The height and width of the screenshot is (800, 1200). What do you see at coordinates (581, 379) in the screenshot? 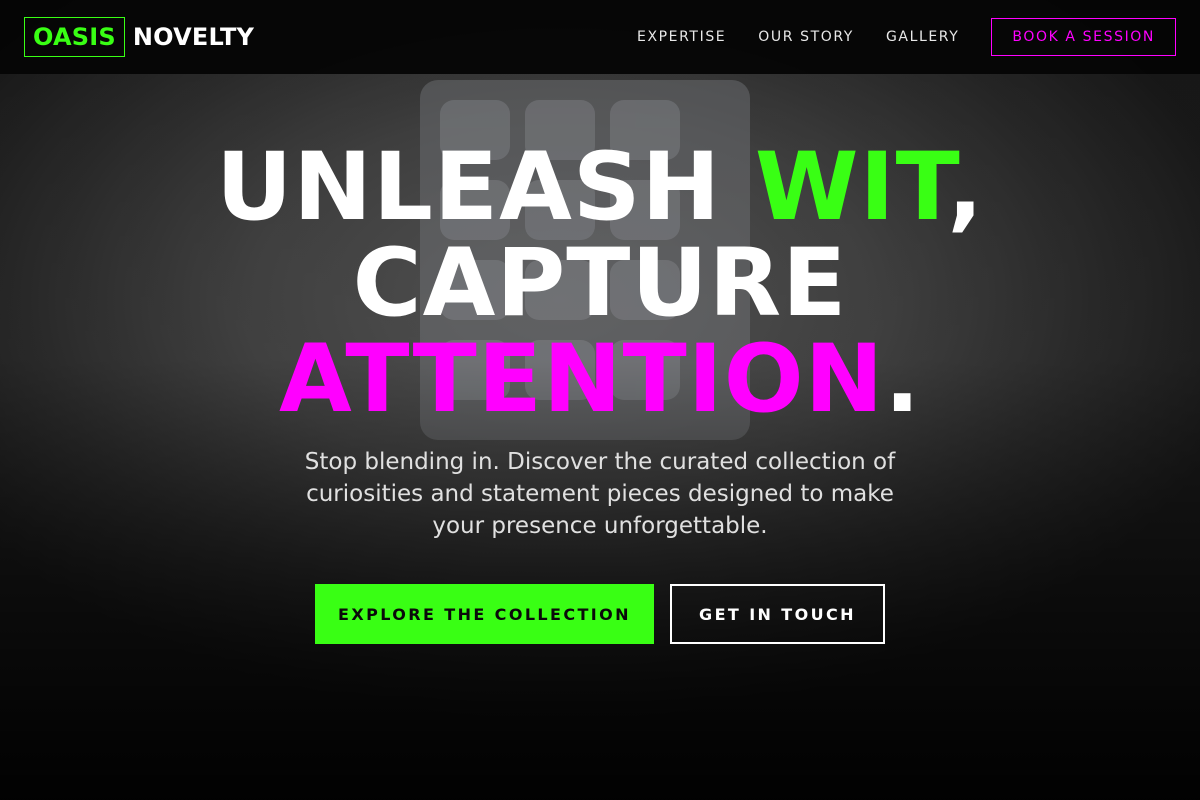
I see `headline-word-attention: ATTENTION` at bounding box center [581, 379].